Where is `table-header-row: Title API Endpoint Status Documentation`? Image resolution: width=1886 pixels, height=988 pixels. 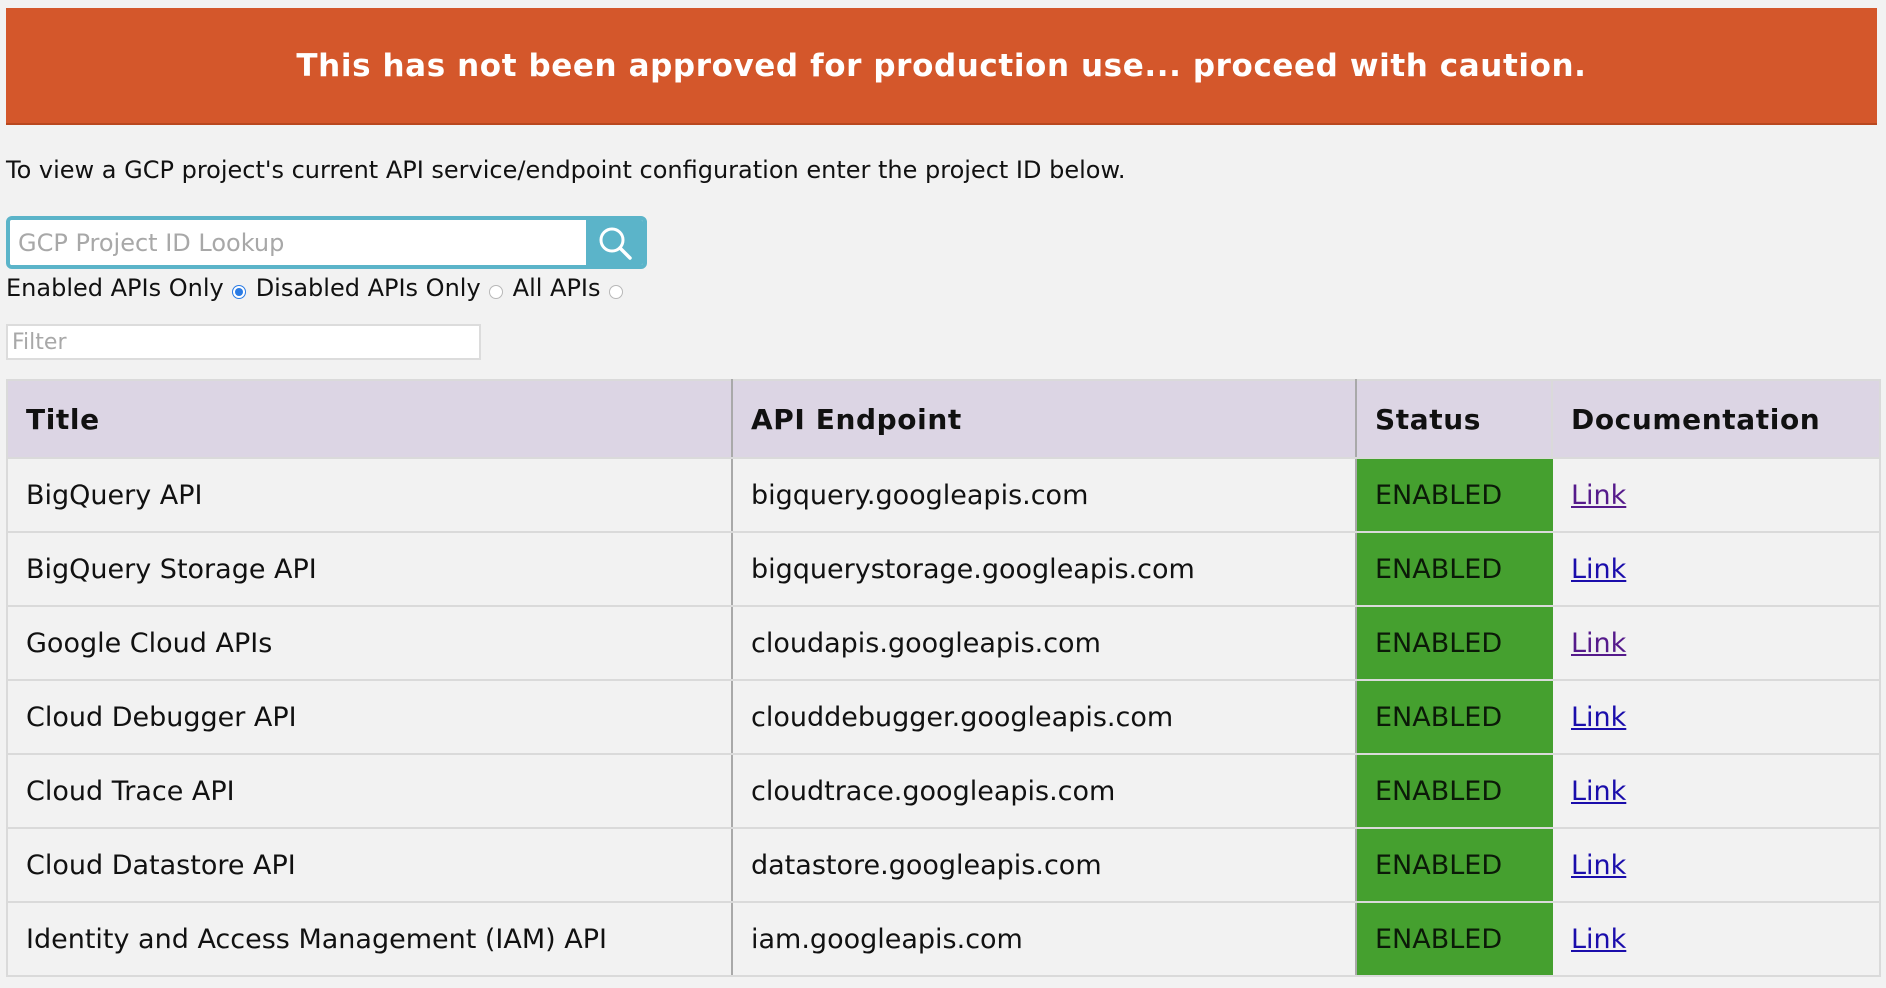
table-header-row: Title API Endpoint Status Documentation is located at coordinates (943, 419).